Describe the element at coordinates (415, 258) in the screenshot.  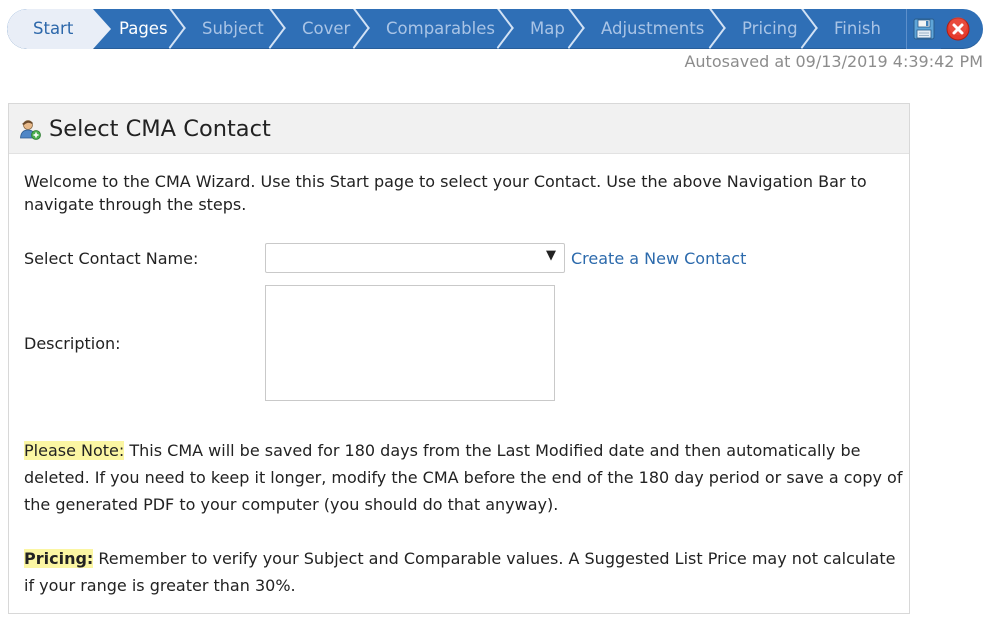
I see `contact-select: ▼` at that location.